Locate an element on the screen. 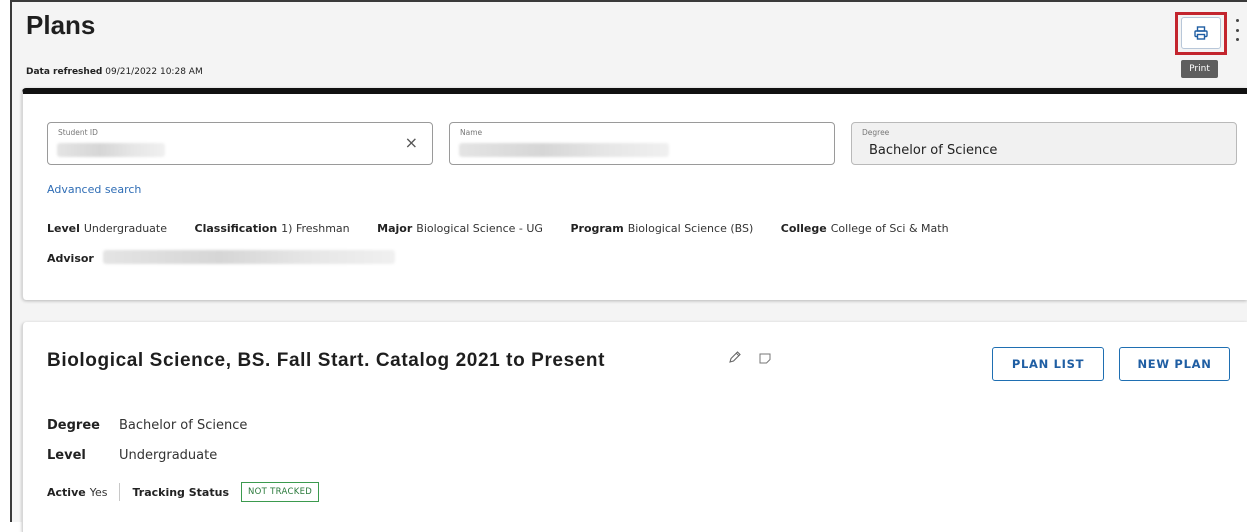  refresh-timestamp: 09/21/2022 10:28 AM is located at coordinates (154, 72).